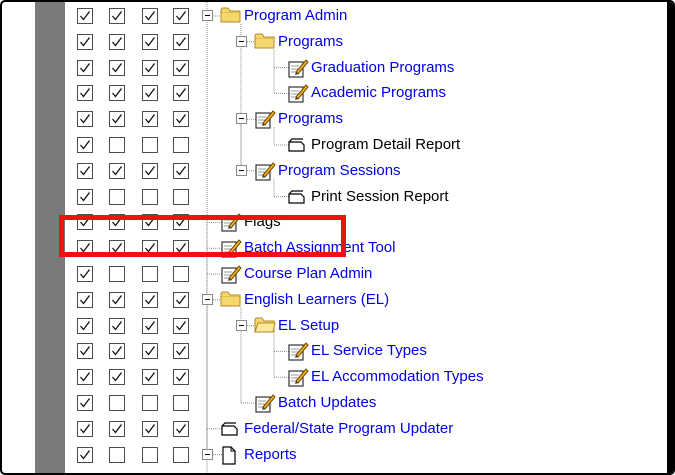 The image size is (675, 475). Describe the element at coordinates (397, 377) in the screenshot. I see `tree-item-label: EL Accommodation Types` at that location.